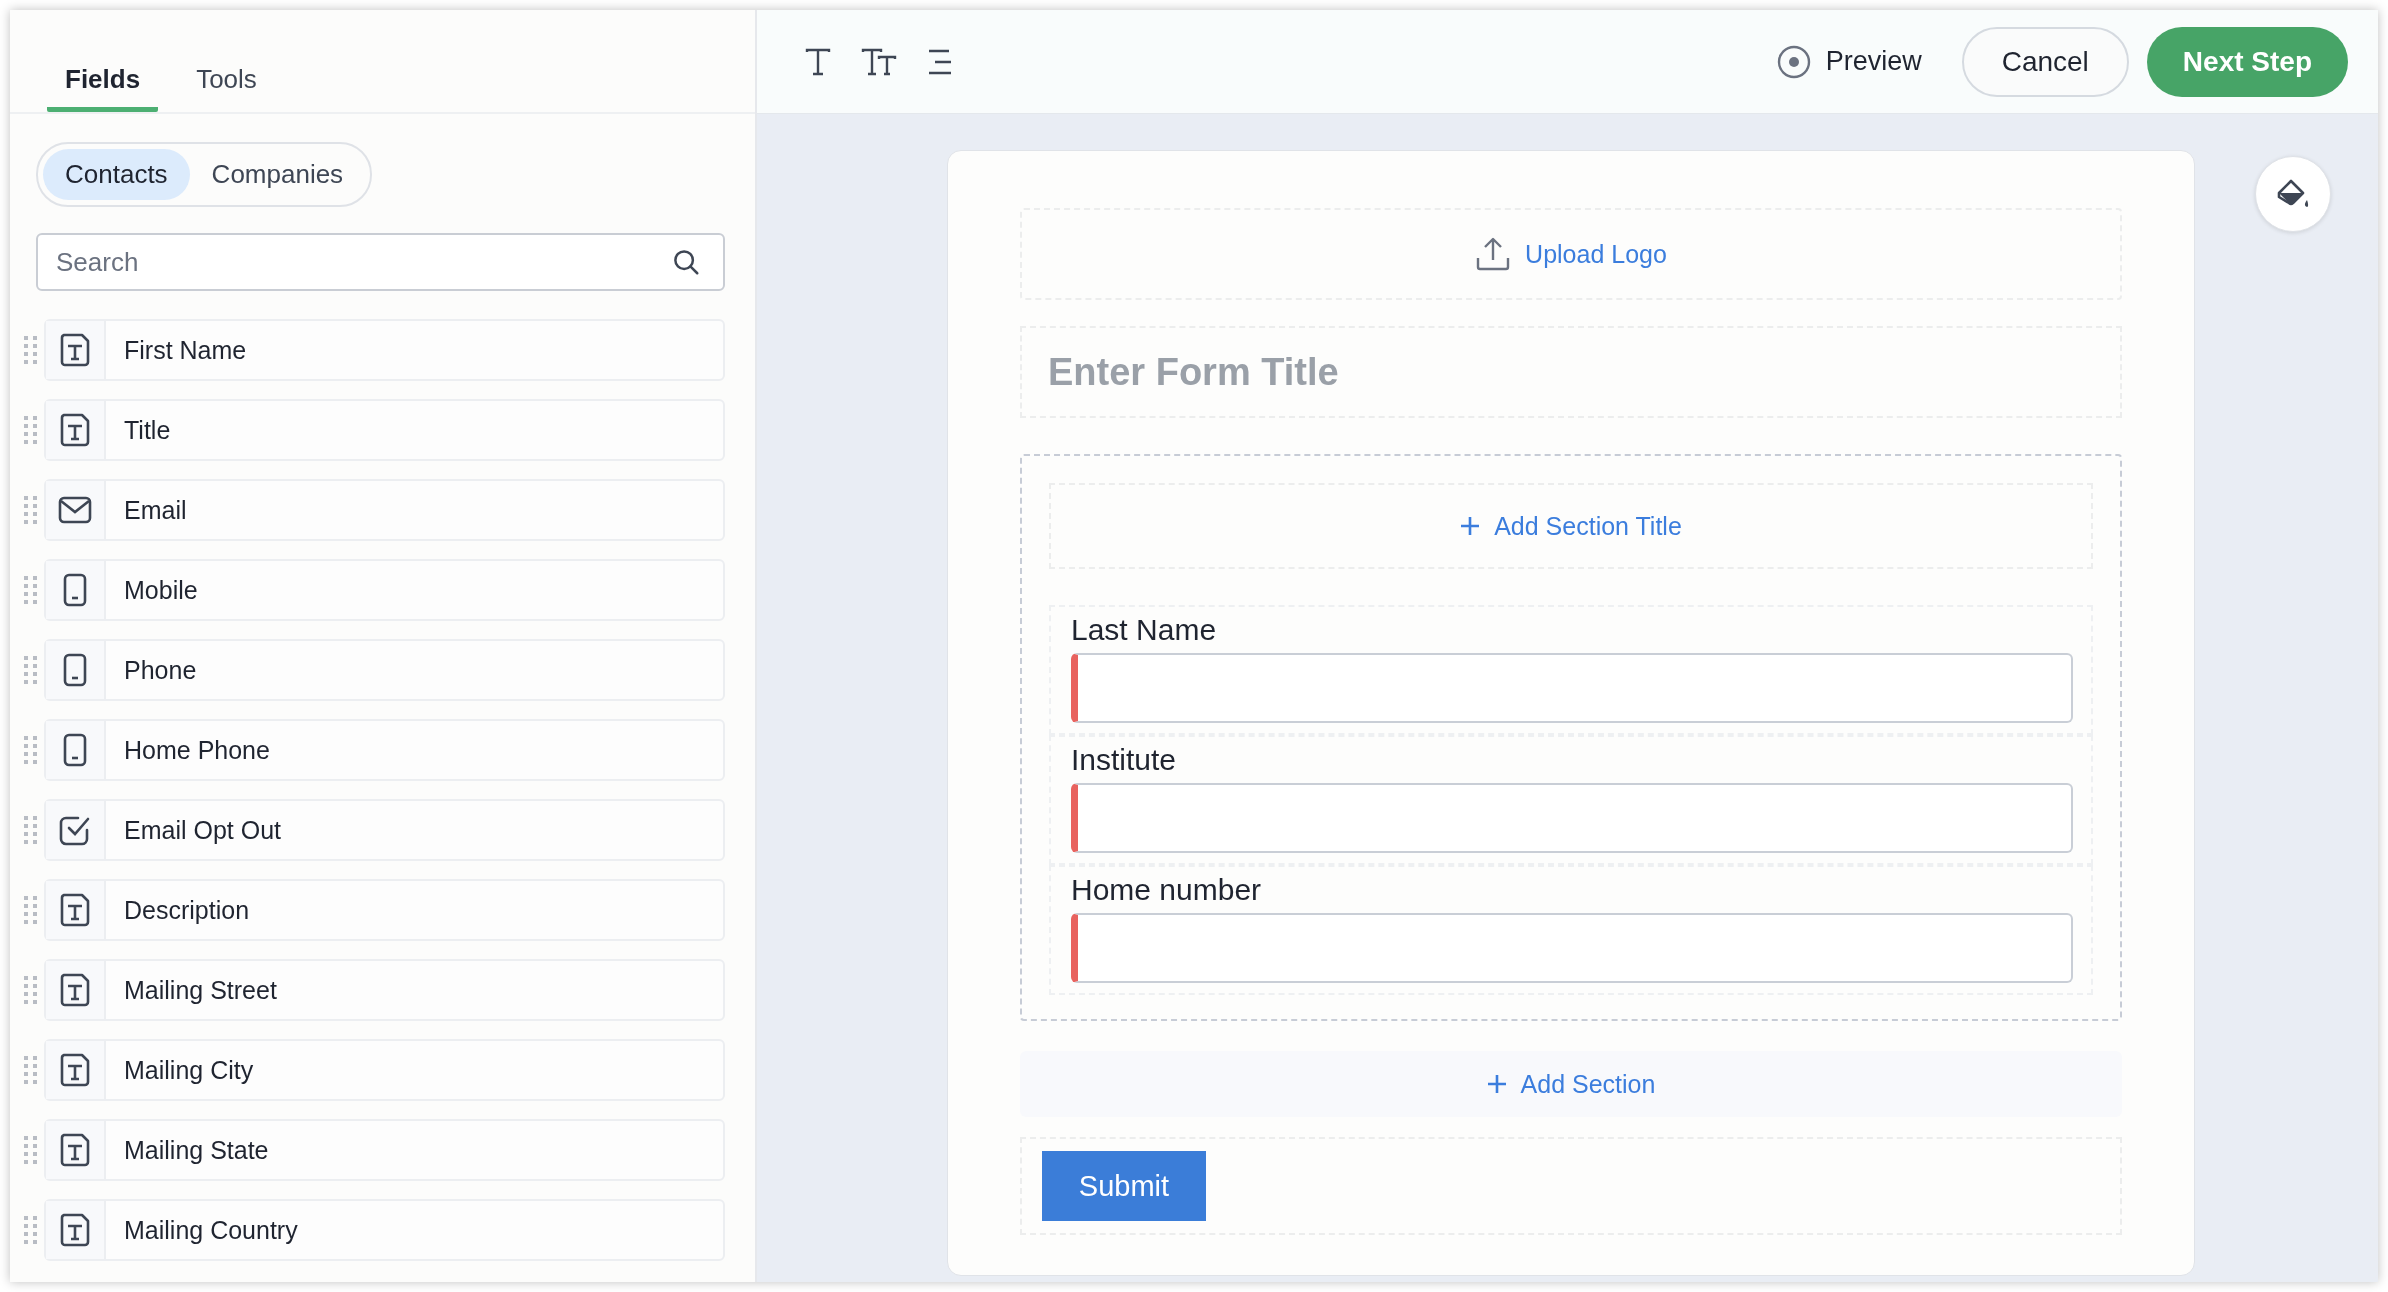 This screenshot has width=2388, height=1292. Describe the element at coordinates (226, 88) in the screenshot. I see `panel-tab: Tools` at that location.